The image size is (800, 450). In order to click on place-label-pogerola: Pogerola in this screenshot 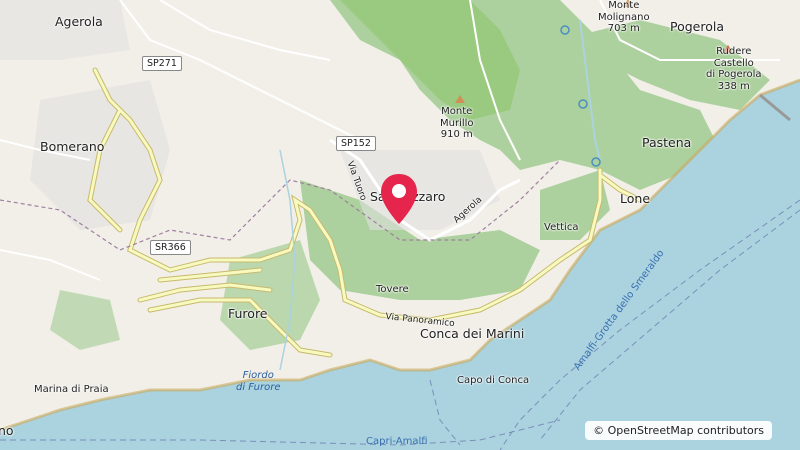, I will do `click(697, 26)`.